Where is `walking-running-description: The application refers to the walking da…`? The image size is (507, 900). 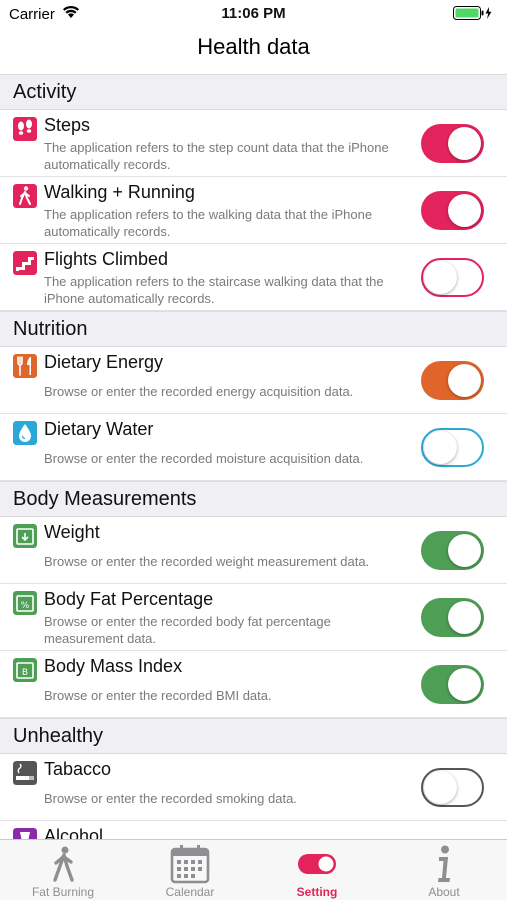
walking-running-description: The application refers to the walking da… is located at coordinates (208, 223).